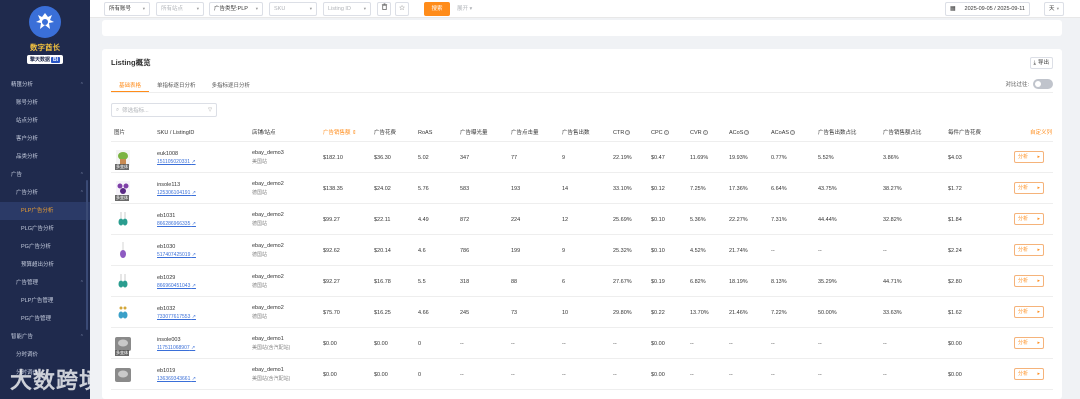 The height and width of the screenshot is (399, 1080). Describe the element at coordinates (176, 84) in the screenshot. I see `tab-single-metric: 单指标逐日分析` at that location.